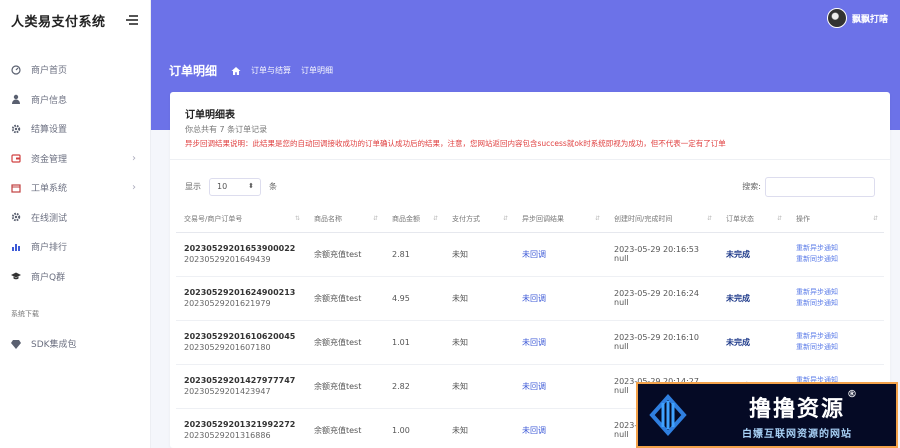 This screenshot has height=448, width=900. What do you see at coordinates (853, 394) in the screenshot?
I see `registered-mark: ®` at bounding box center [853, 394].